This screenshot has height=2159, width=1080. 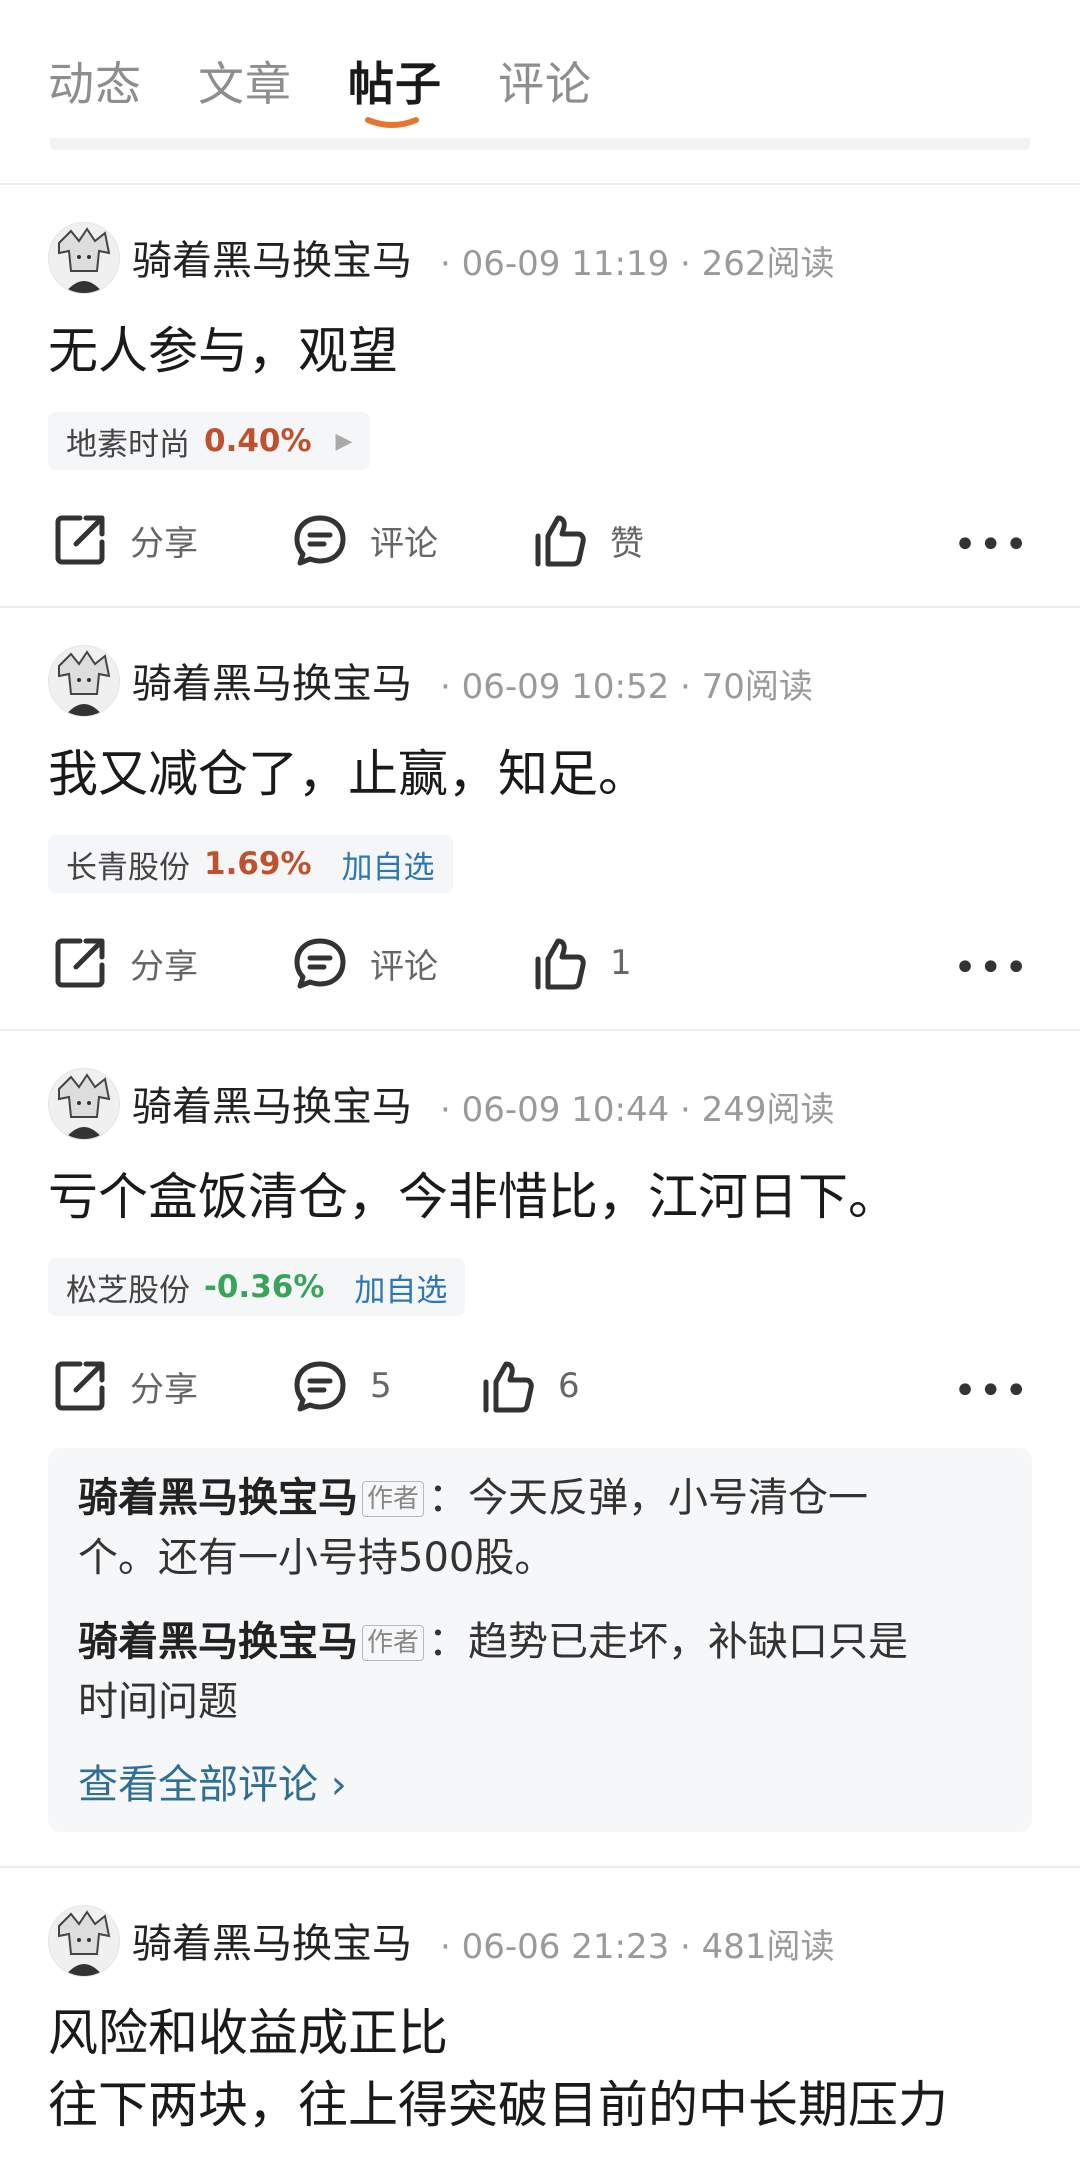 I want to click on tab-articles: 文章, so click(x=245, y=81).